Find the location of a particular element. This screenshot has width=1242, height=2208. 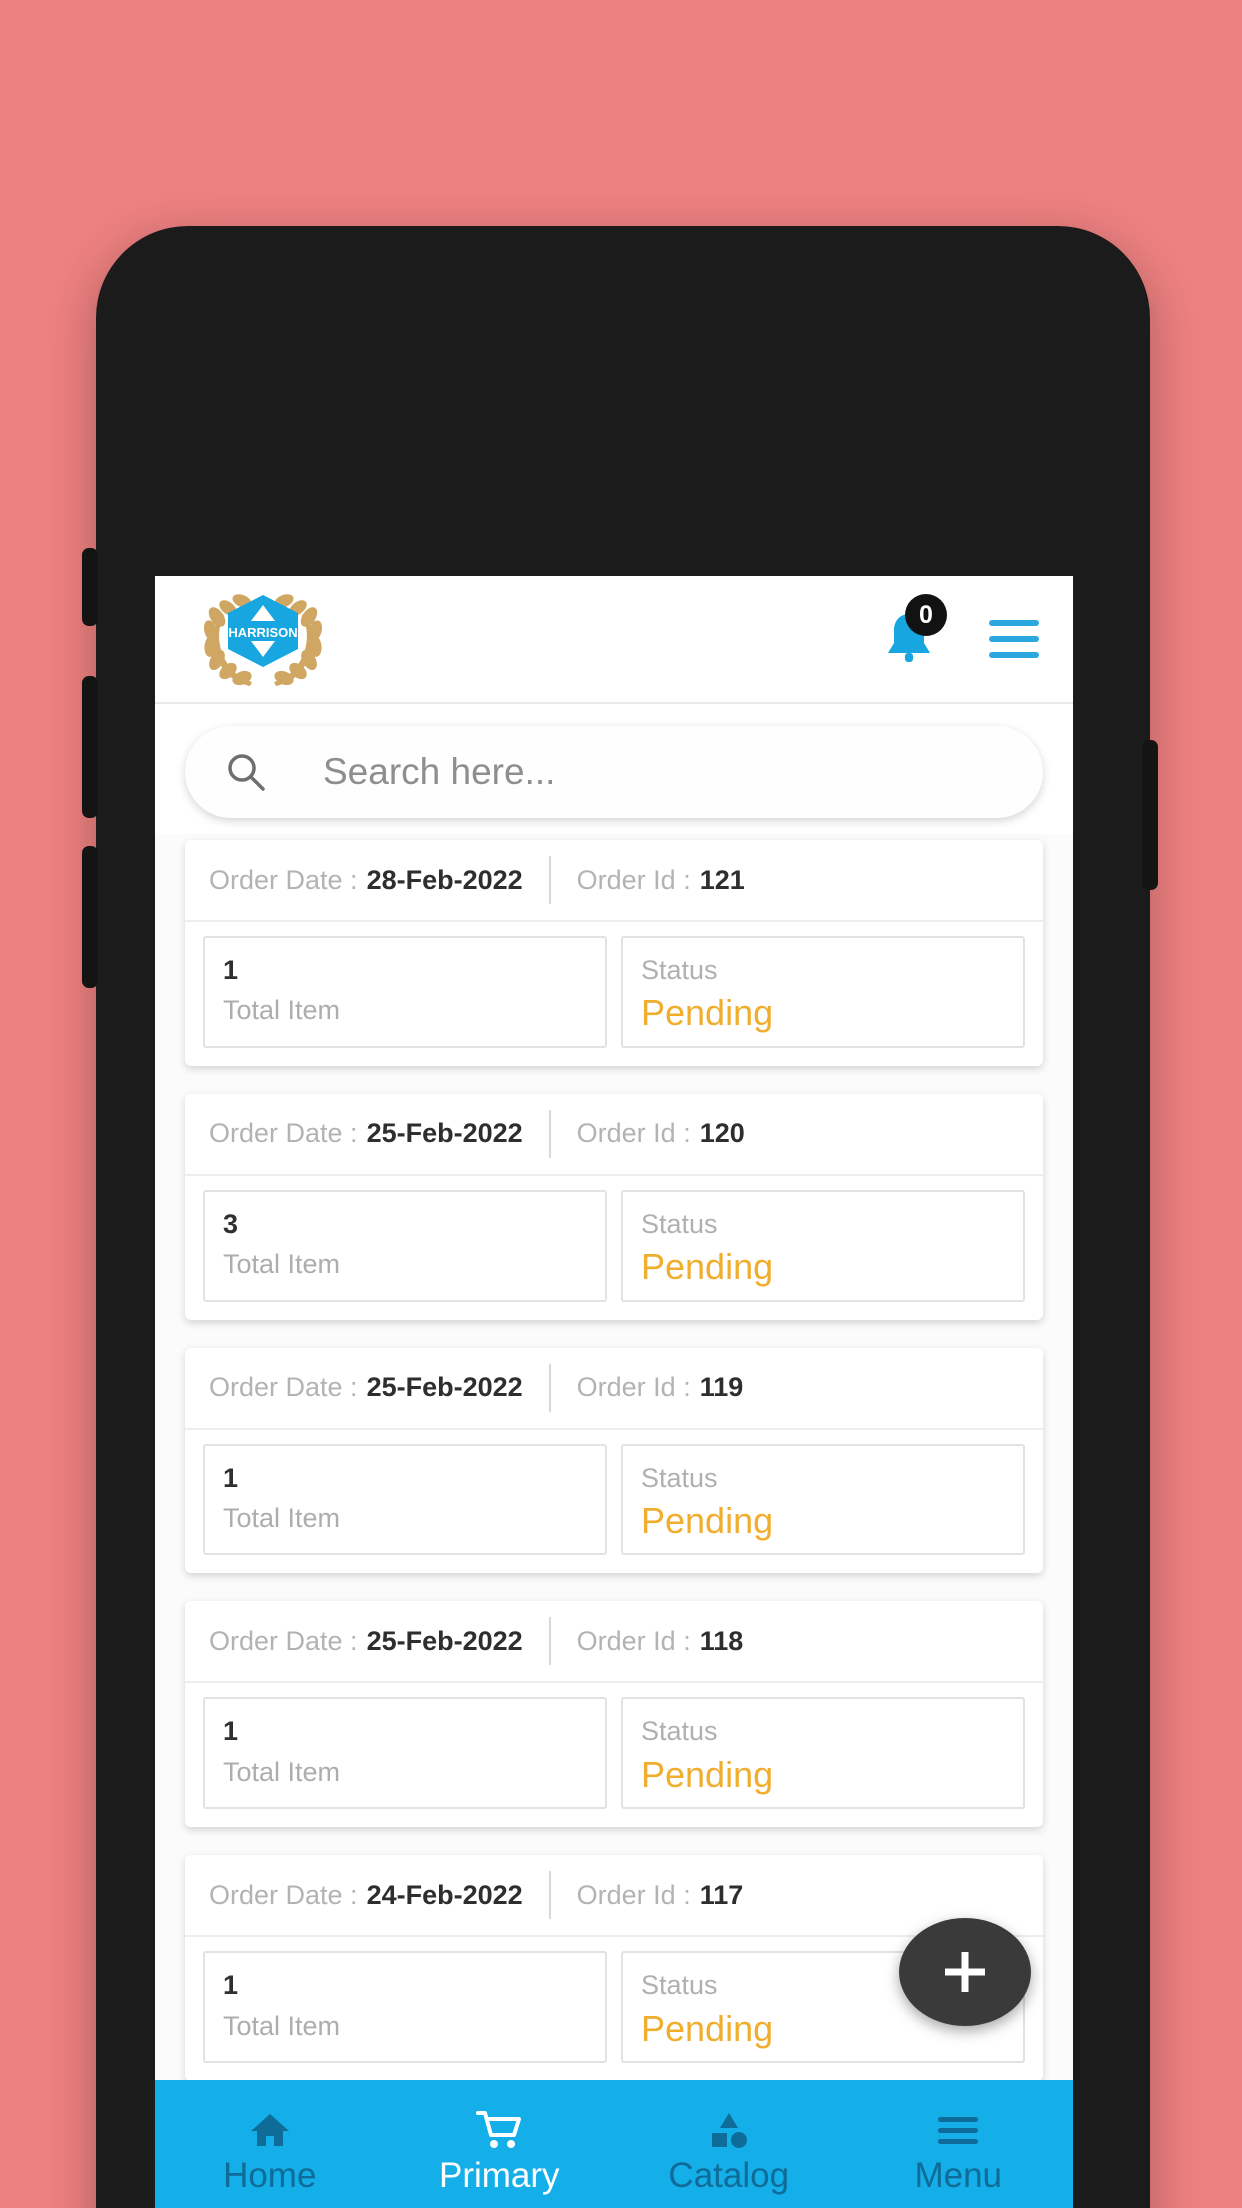

order-date-group: Order Date : 24-Feb-2022 is located at coordinates (366, 1895).